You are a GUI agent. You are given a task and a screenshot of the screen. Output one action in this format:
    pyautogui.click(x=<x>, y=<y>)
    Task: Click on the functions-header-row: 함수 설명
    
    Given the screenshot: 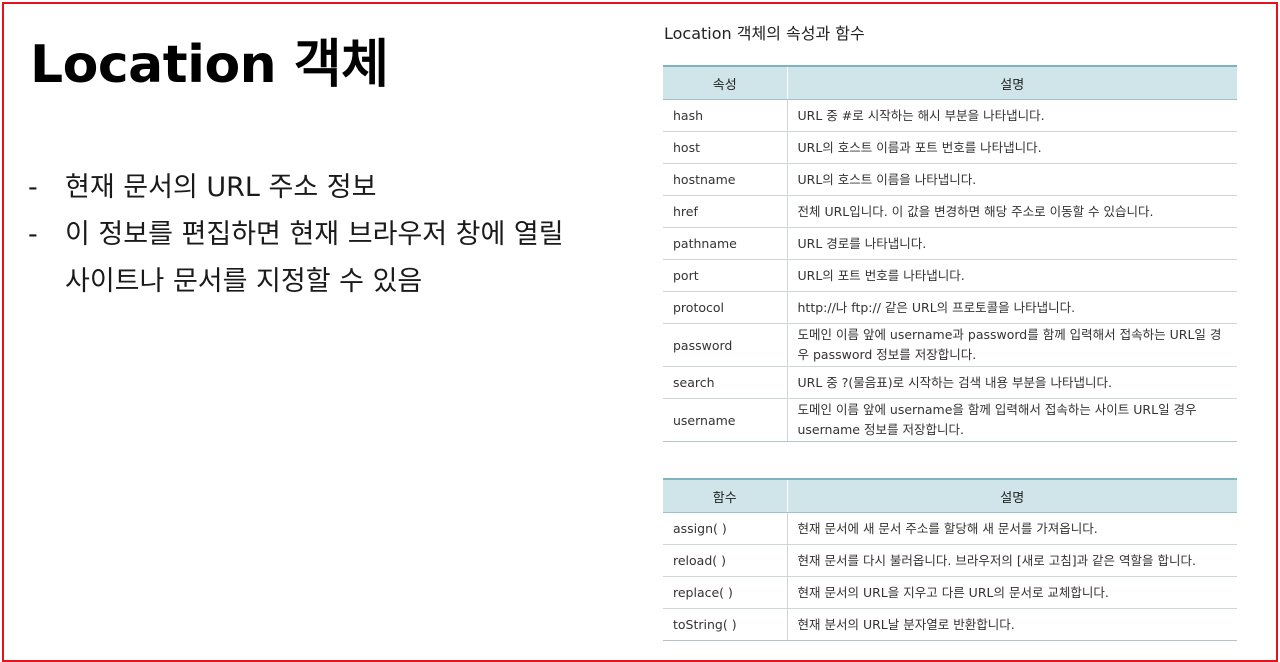 What is the action you would take?
    pyautogui.click(x=950, y=495)
    